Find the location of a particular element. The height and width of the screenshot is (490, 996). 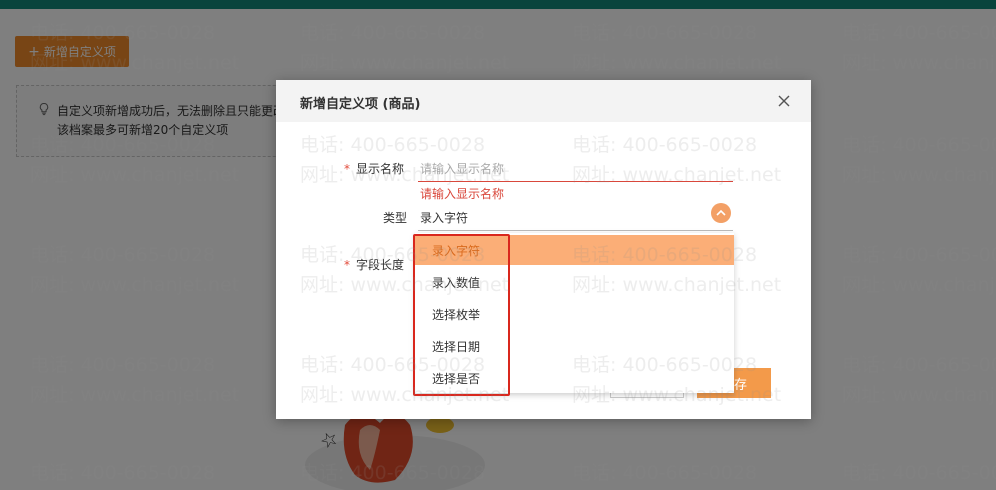

display-name-underline is located at coordinates (575, 181).